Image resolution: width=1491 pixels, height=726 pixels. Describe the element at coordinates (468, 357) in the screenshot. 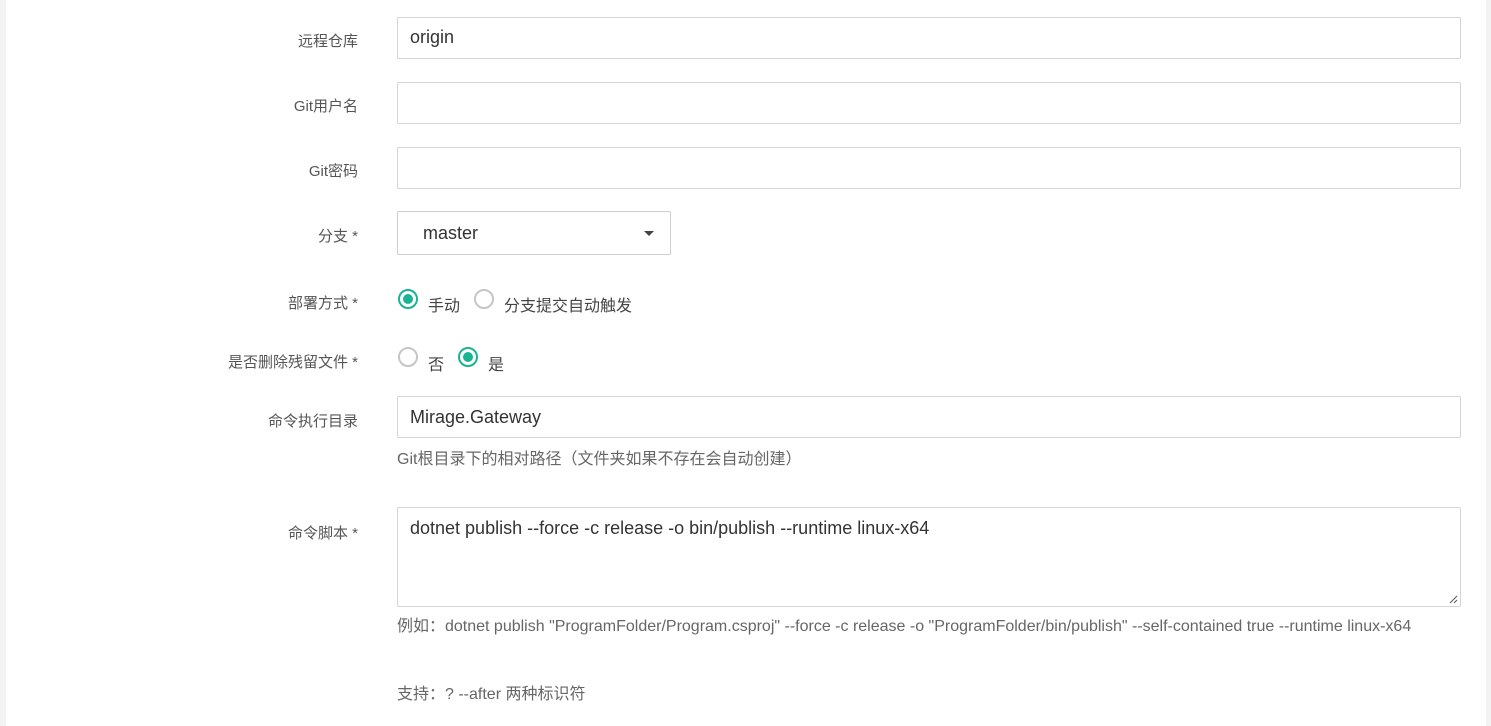

I see `delete-residual-yes-radio` at that location.